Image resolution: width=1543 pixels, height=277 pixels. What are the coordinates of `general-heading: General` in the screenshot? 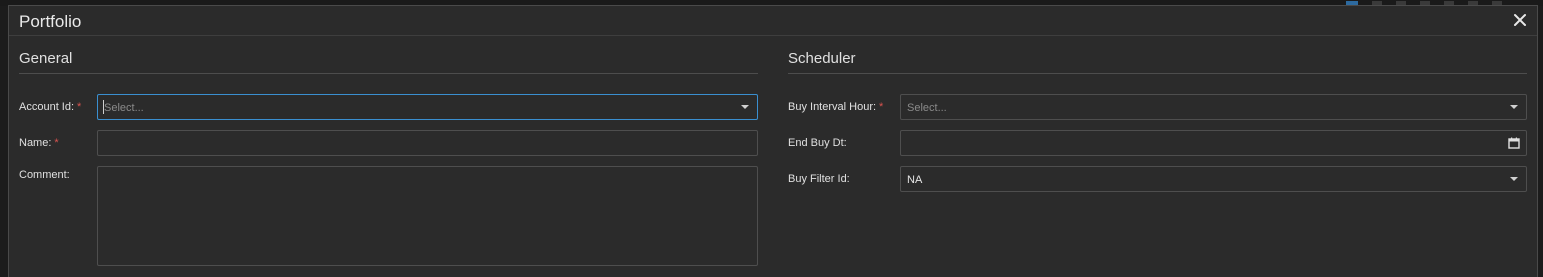 It's located at (46, 58).